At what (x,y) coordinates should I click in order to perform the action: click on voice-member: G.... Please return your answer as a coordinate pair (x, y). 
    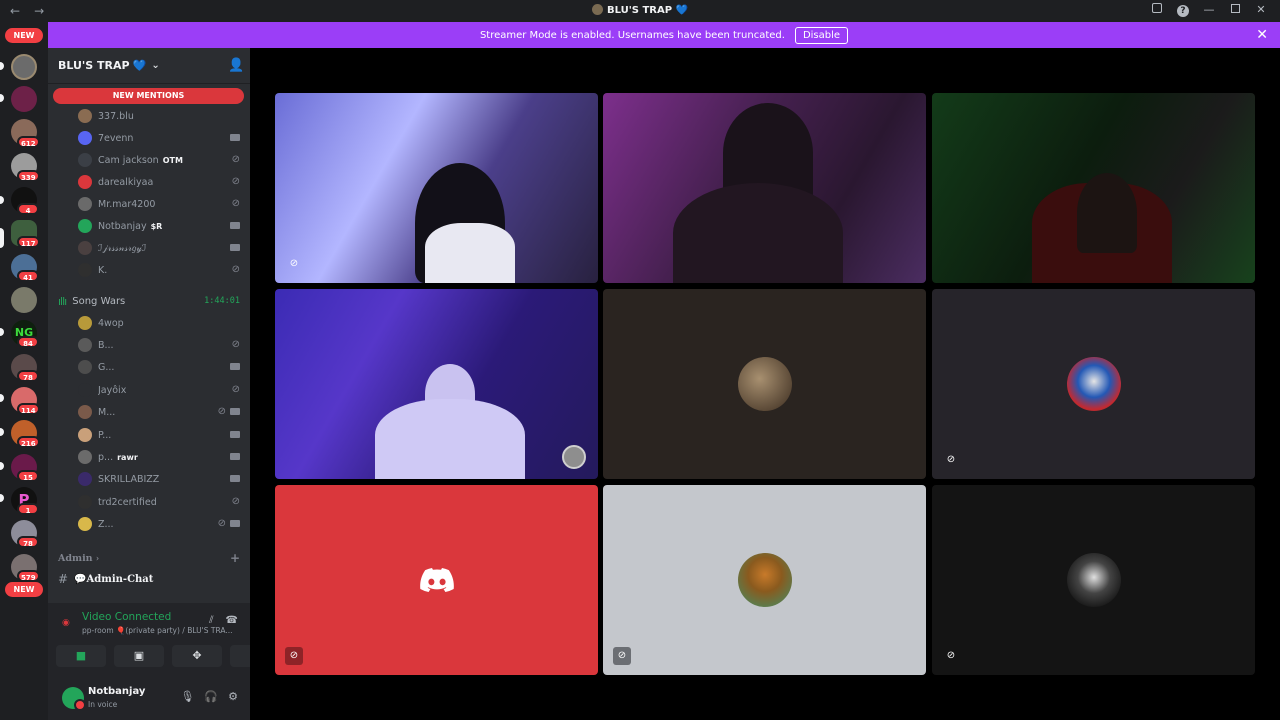
    Looking at the image, I should click on (159, 367).